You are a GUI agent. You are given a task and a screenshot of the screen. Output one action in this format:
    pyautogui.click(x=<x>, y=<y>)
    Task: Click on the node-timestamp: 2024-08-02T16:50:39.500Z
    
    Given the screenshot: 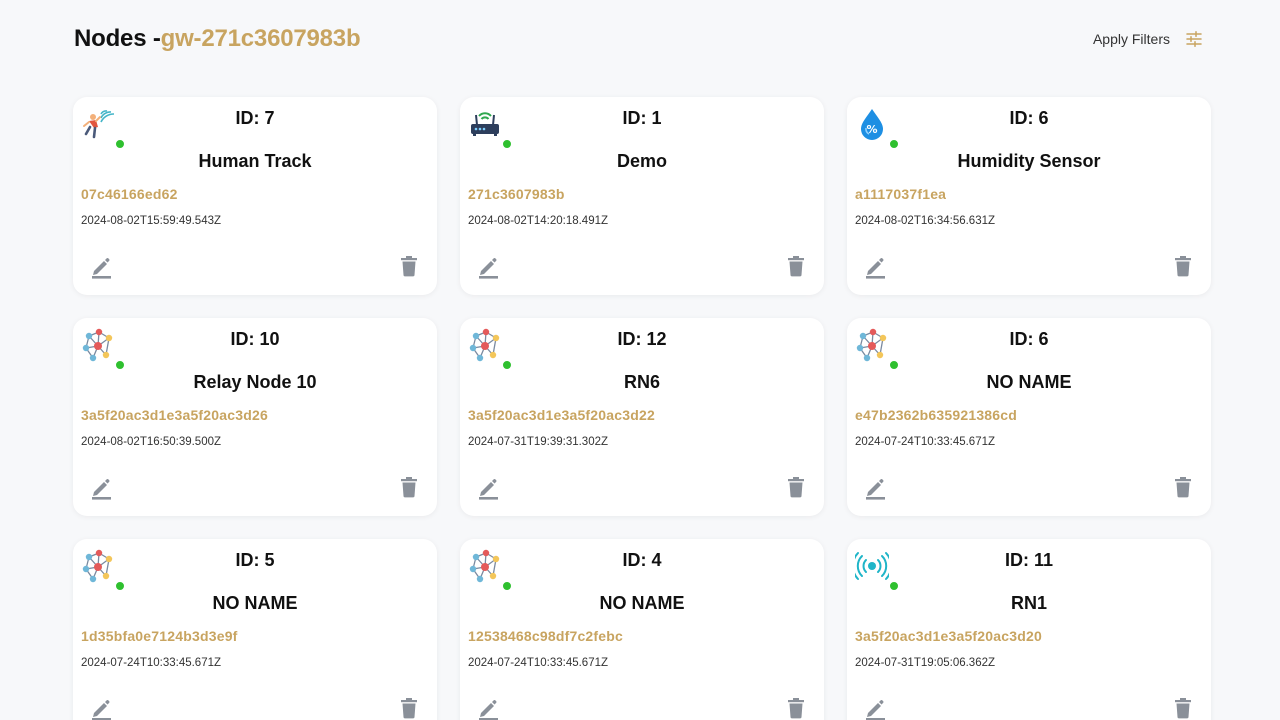 What is the action you would take?
    pyautogui.click(x=151, y=442)
    